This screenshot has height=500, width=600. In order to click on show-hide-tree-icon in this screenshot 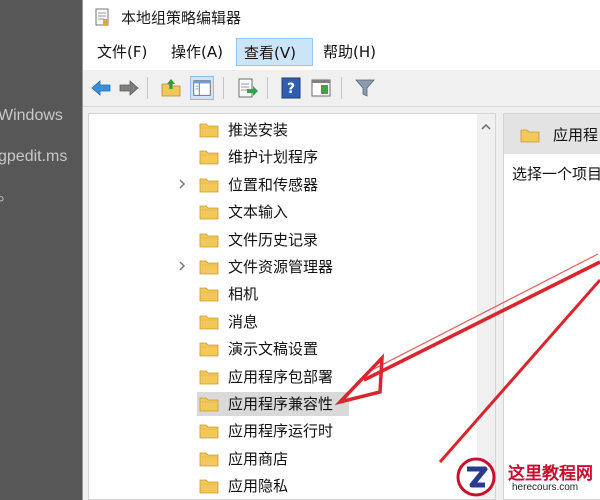, I will do `click(202, 88)`.